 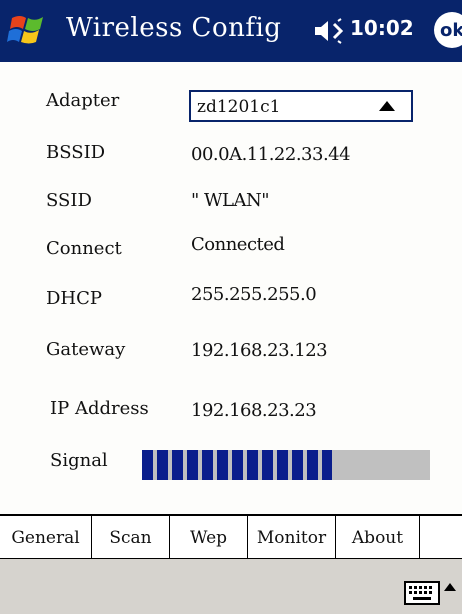 I want to click on menu-bar, so click(x=231, y=586).